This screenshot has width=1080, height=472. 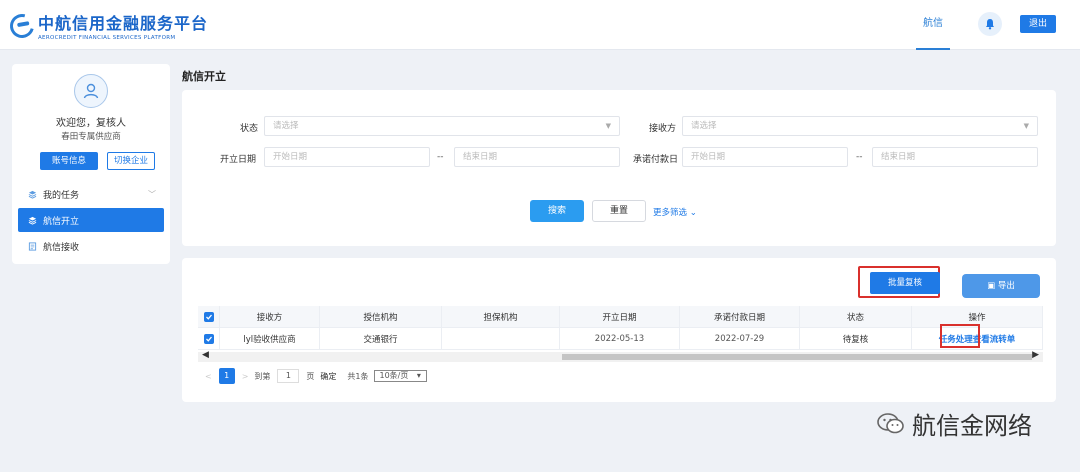 What do you see at coordinates (310, 376) in the screenshot?
I see `page-unit-label: 页` at bounding box center [310, 376].